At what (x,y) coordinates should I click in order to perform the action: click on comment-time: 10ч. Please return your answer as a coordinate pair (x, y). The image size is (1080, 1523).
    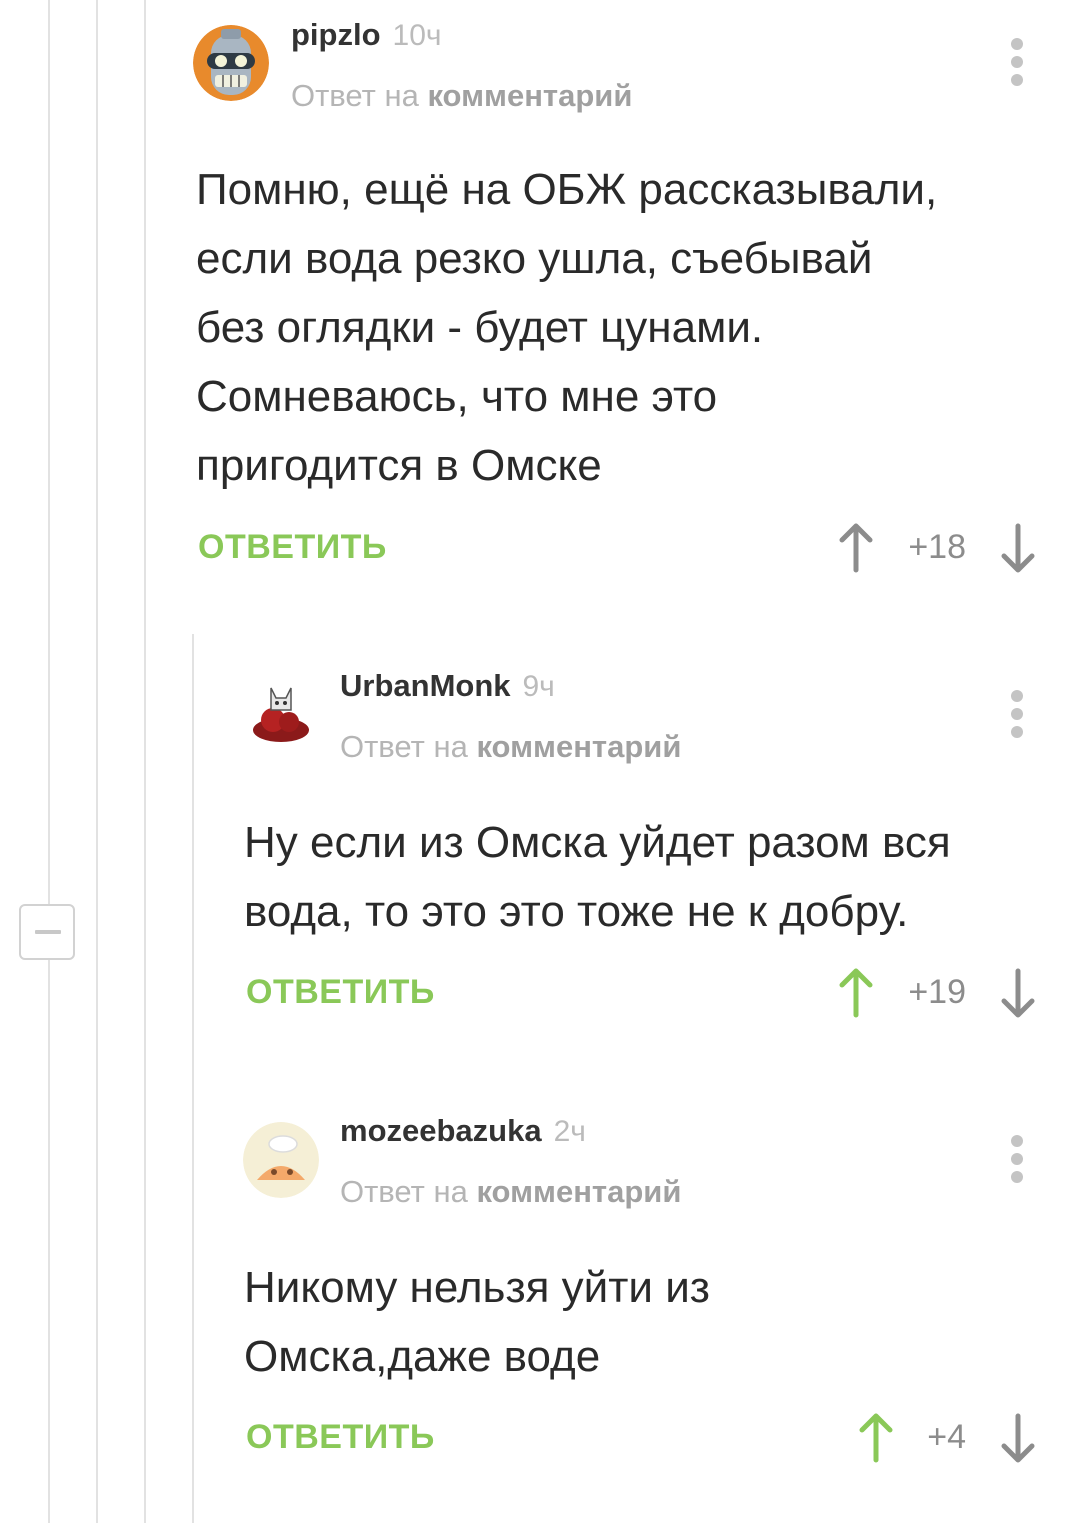
    Looking at the image, I should click on (417, 35).